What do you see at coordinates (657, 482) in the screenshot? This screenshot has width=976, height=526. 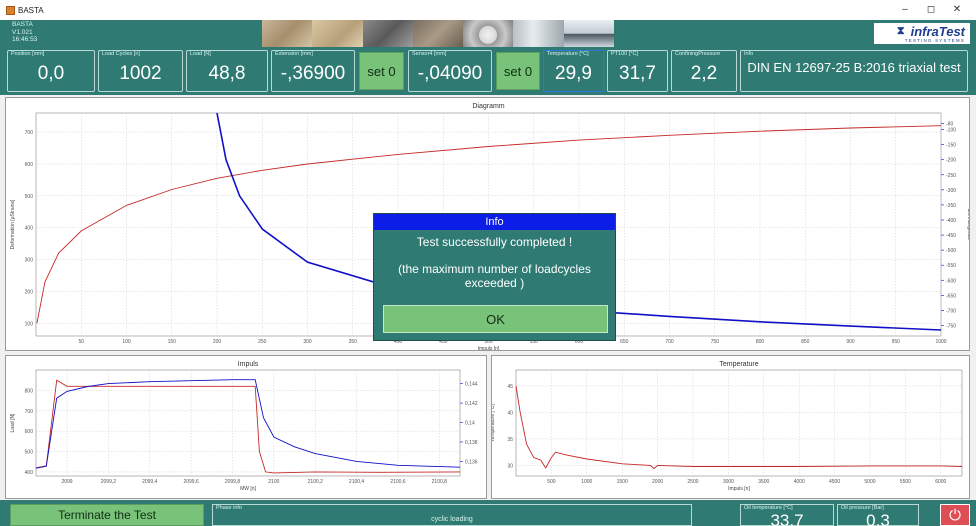 I see `x-tick-label: 2000` at bounding box center [657, 482].